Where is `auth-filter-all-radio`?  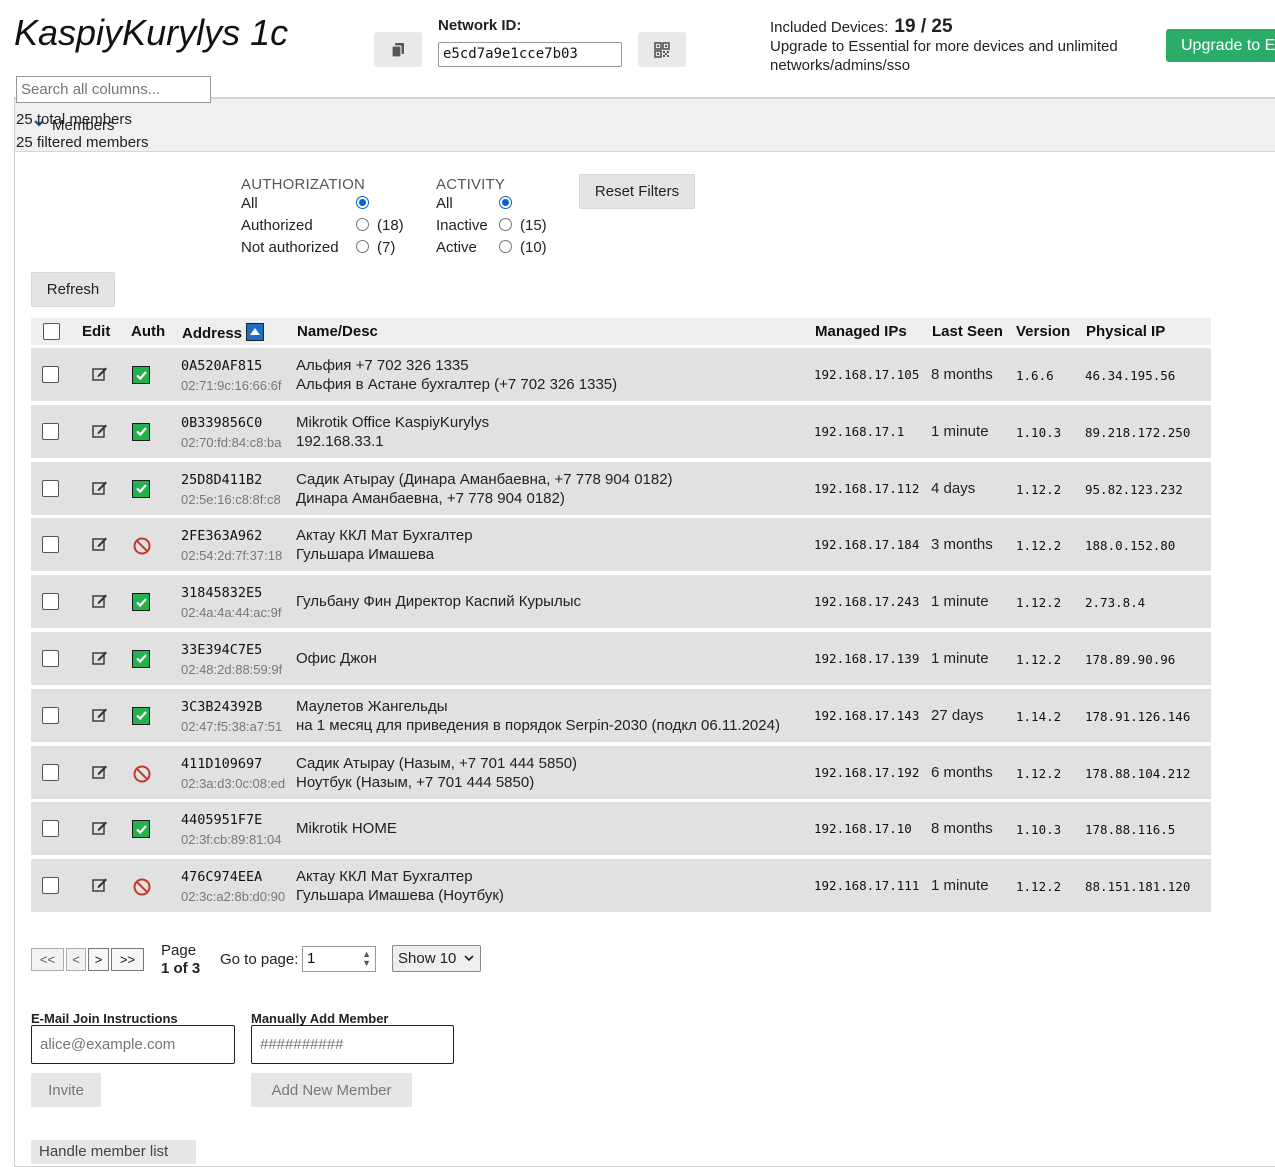
auth-filter-all-radio is located at coordinates (362, 202).